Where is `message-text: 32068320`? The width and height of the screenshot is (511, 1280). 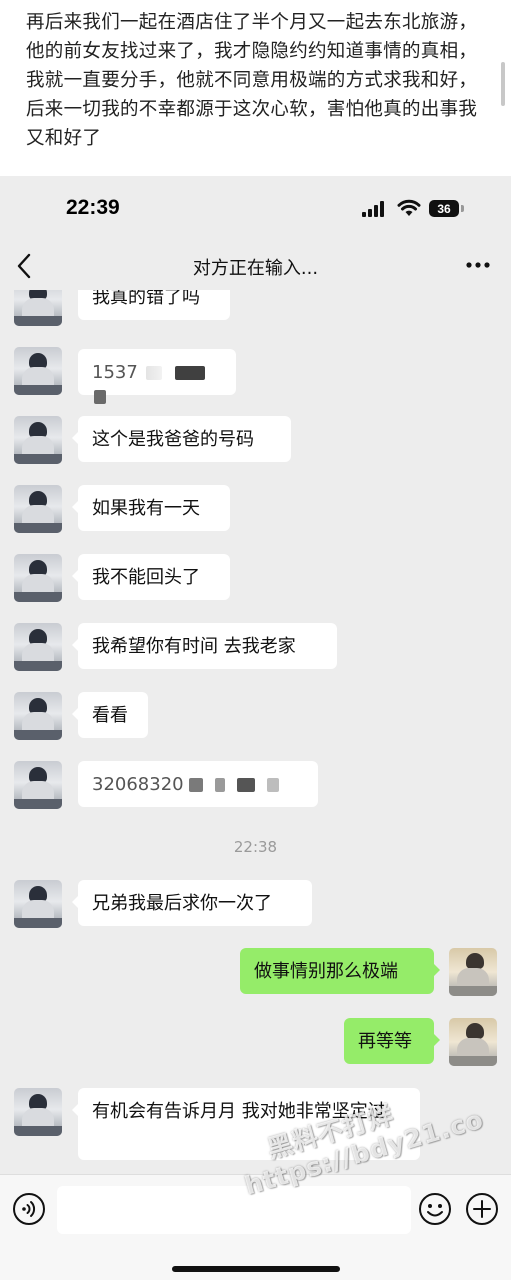 message-text: 32068320 is located at coordinates (138, 784).